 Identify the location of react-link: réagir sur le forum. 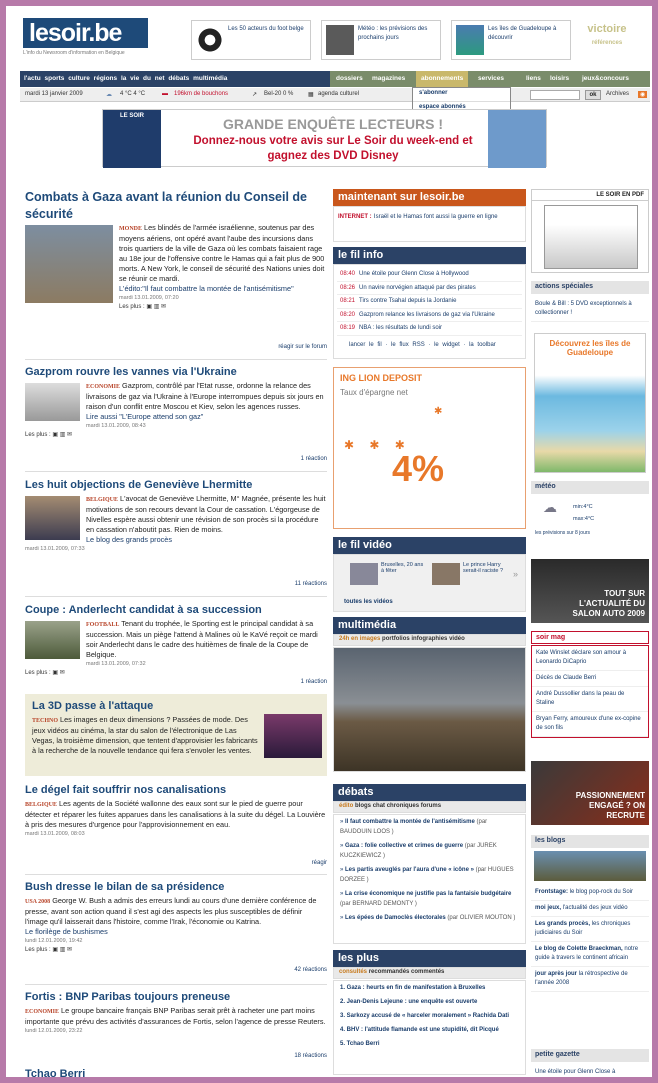
(302, 347).